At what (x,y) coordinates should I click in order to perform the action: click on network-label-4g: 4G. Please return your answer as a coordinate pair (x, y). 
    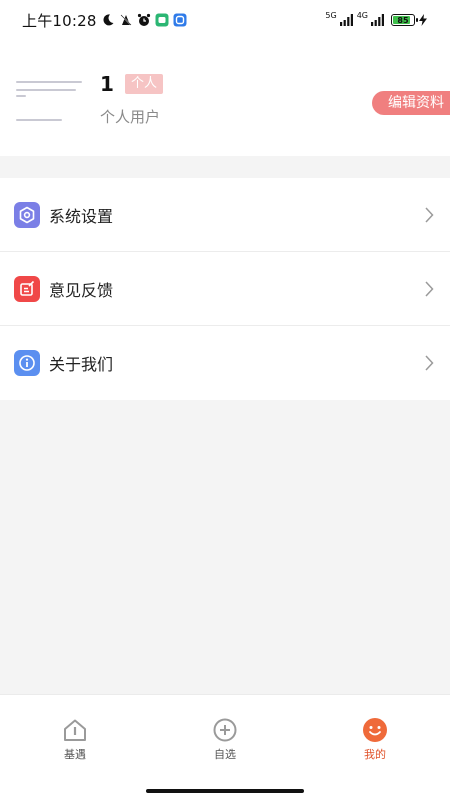
    Looking at the image, I should click on (362, 15).